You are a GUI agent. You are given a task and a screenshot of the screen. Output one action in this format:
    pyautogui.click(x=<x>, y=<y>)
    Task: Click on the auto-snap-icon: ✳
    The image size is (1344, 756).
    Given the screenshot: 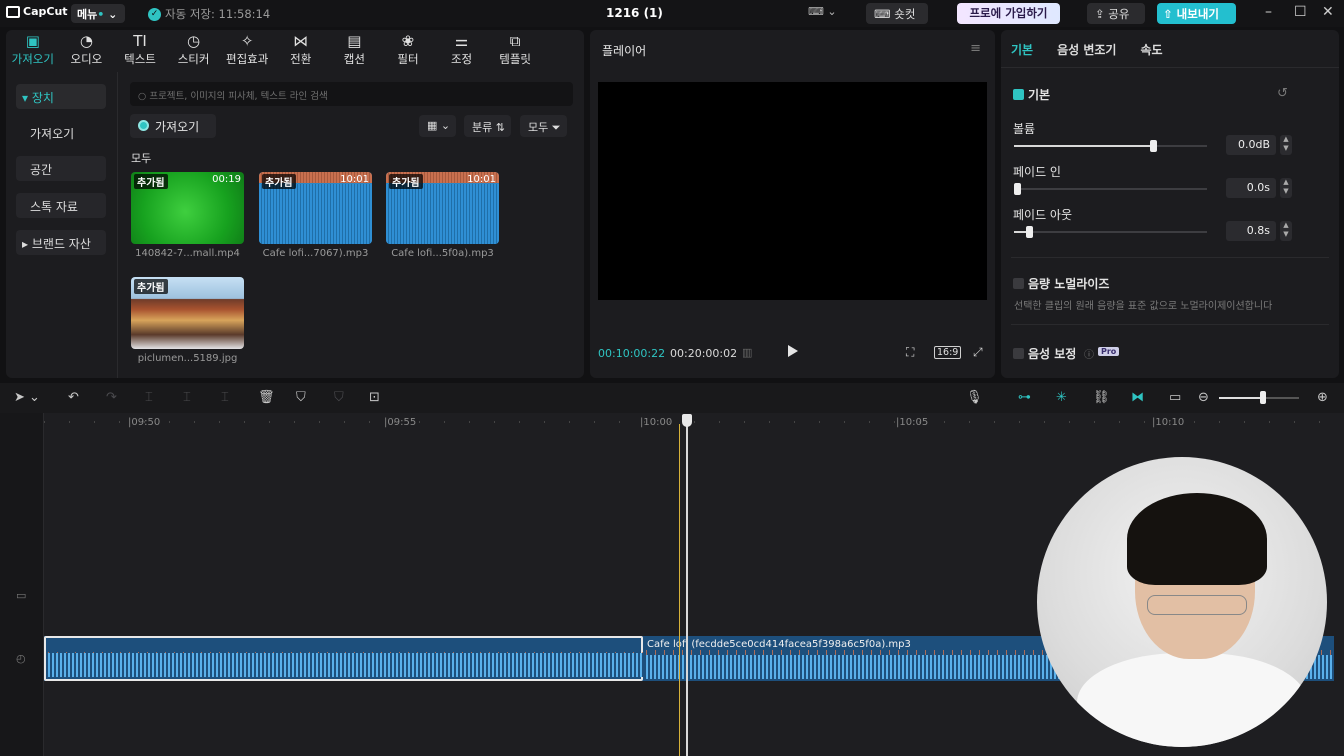 What is the action you would take?
    pyautogui.click(x=1061, y=397)
    